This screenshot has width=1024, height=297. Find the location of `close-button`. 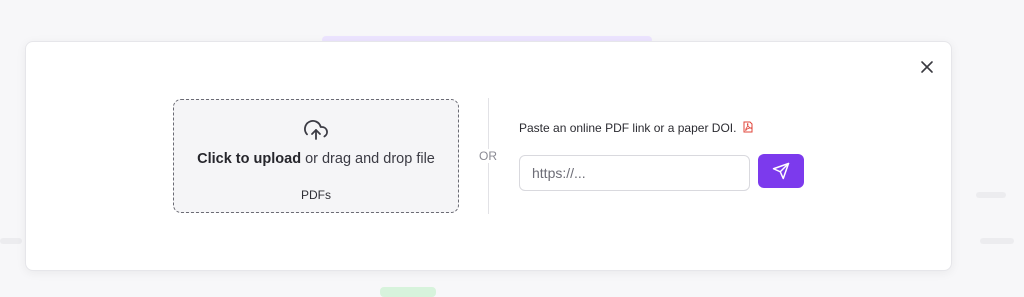

close-button is located at coordinates (927, 67).